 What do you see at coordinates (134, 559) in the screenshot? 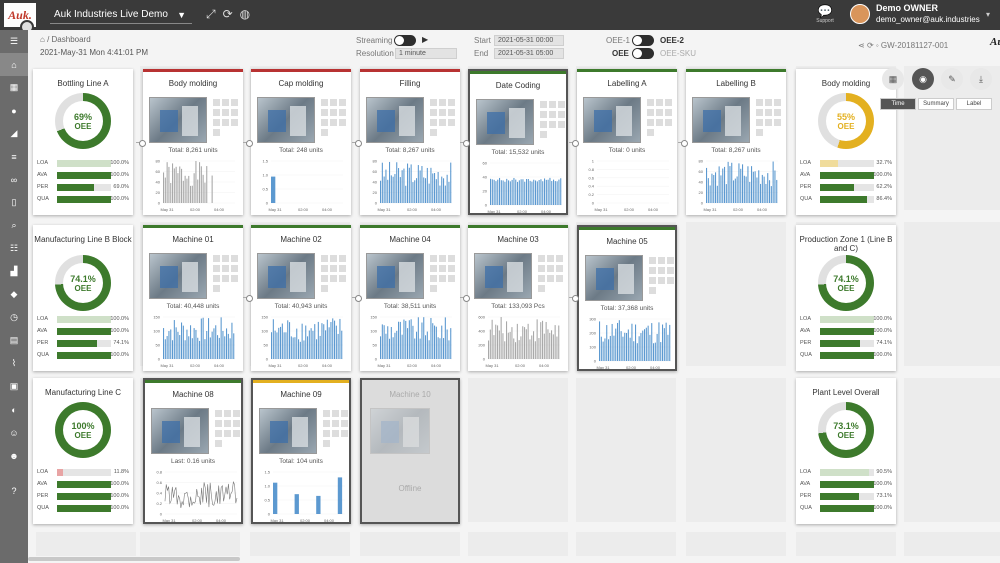
I see `horizontal-scrollbar` at bounding box center [134, 559].